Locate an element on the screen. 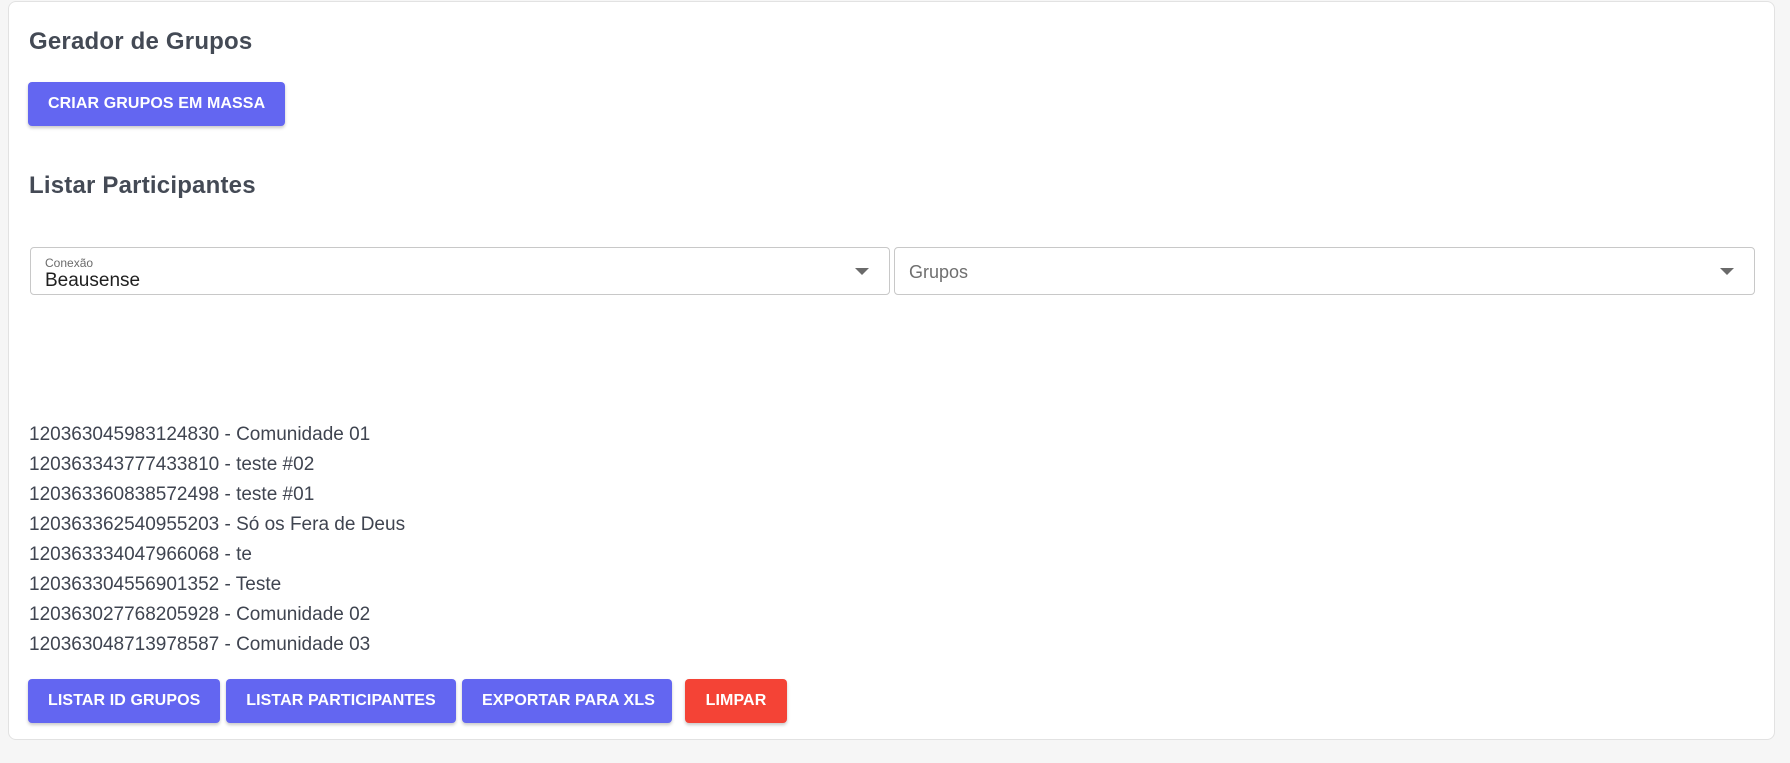 The width and height of the screenshot is (1790, 763). list-item: 120363334047966068 - te is located at coordinates (140, 554).